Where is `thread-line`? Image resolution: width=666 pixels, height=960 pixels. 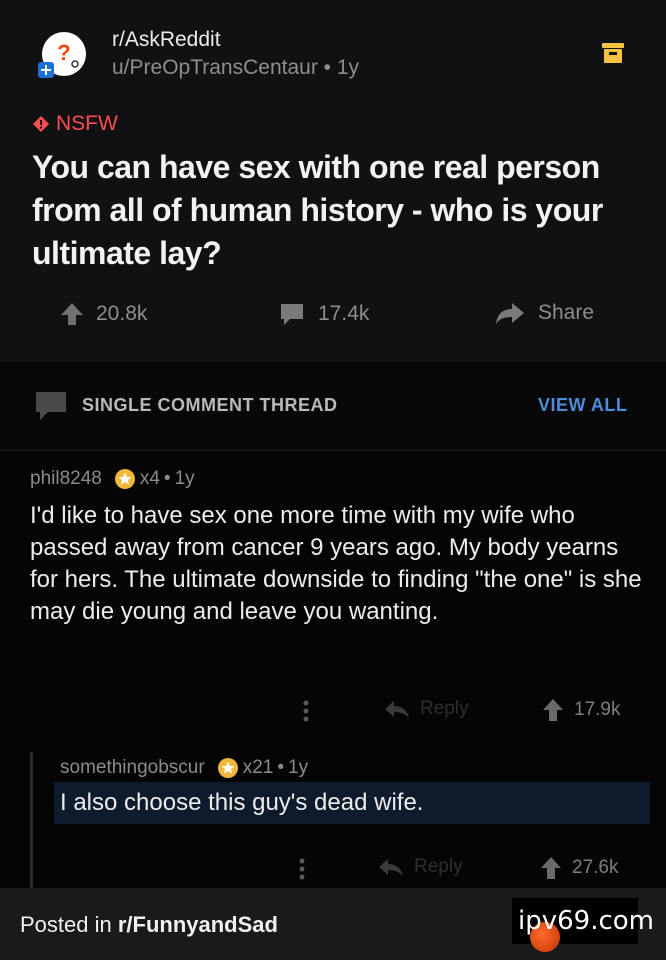
thread-line is located at coordinates (31, 821).